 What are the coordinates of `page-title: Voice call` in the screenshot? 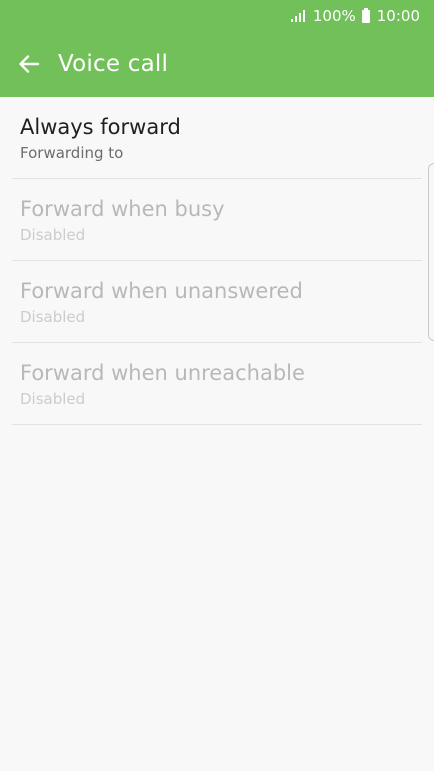 It's located at (113, 64).